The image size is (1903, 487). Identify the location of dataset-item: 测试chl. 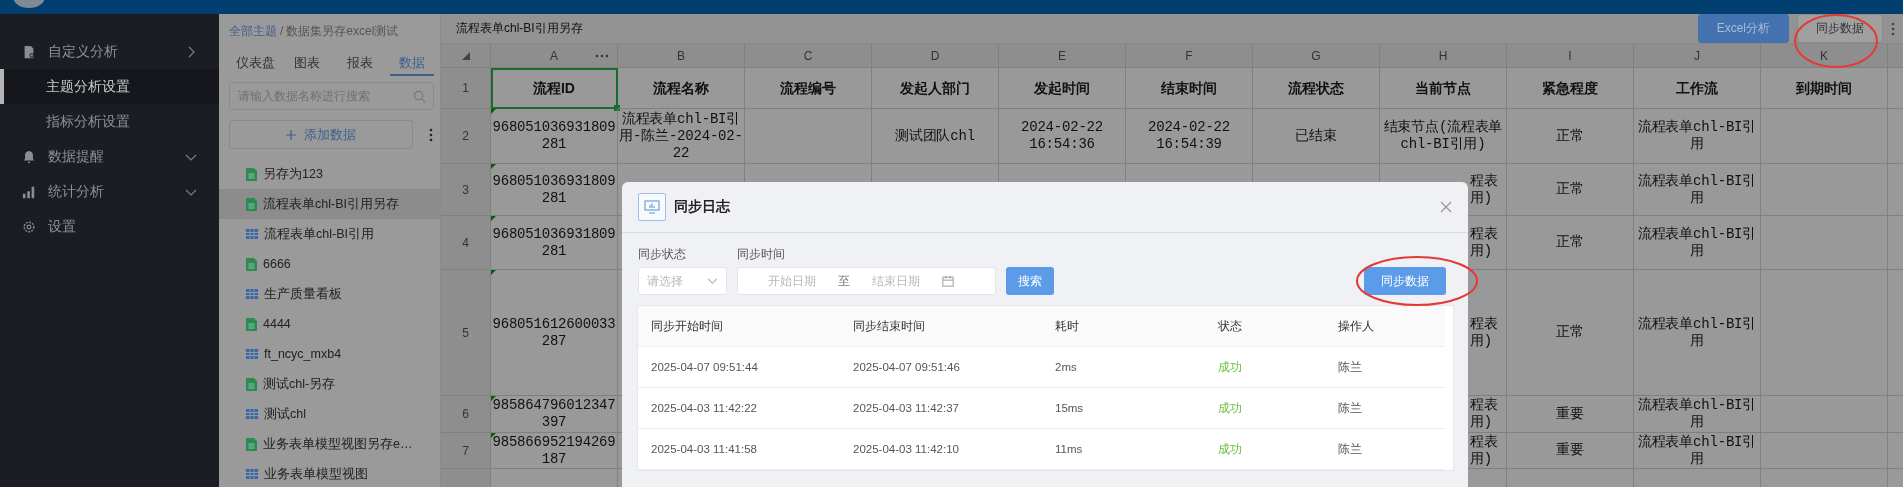
(329, 414).